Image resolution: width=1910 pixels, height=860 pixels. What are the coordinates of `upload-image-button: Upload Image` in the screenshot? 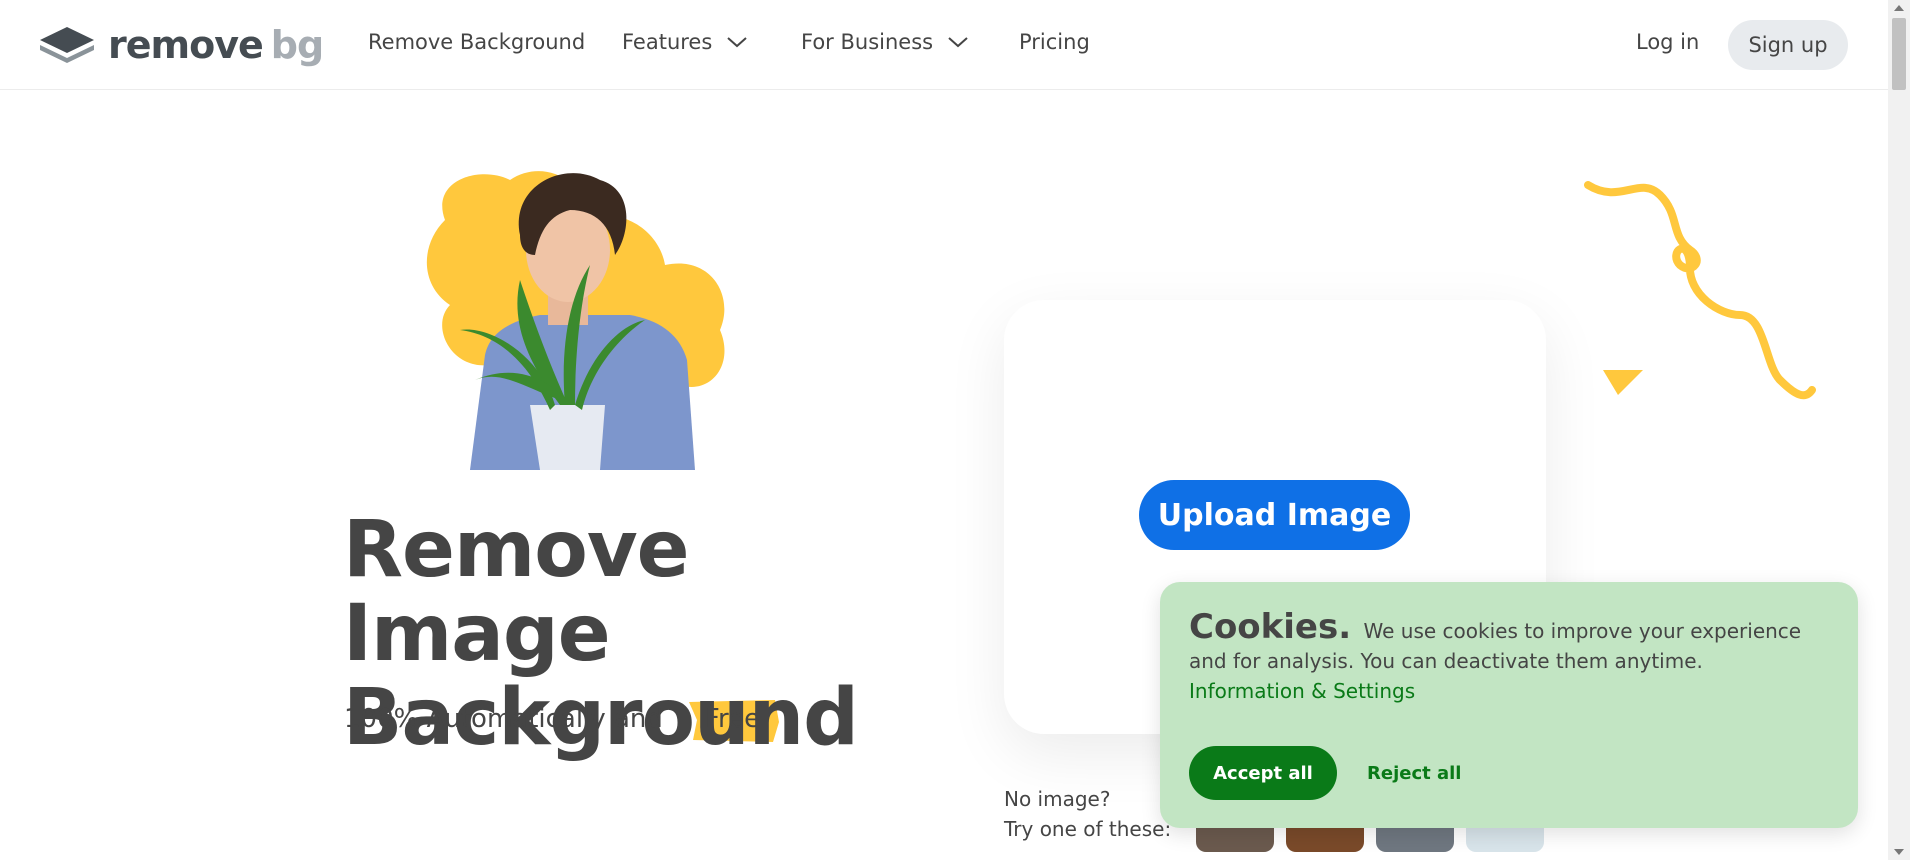 It's located at (1274, 515).